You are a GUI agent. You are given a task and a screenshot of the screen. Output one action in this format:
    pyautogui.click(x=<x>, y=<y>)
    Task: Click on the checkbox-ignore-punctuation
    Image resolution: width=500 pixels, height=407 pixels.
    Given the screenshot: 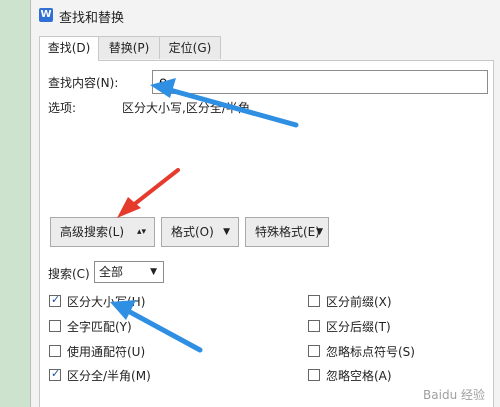 What is the action you would take?
    pyautogui.click(x=314, y=351)
    